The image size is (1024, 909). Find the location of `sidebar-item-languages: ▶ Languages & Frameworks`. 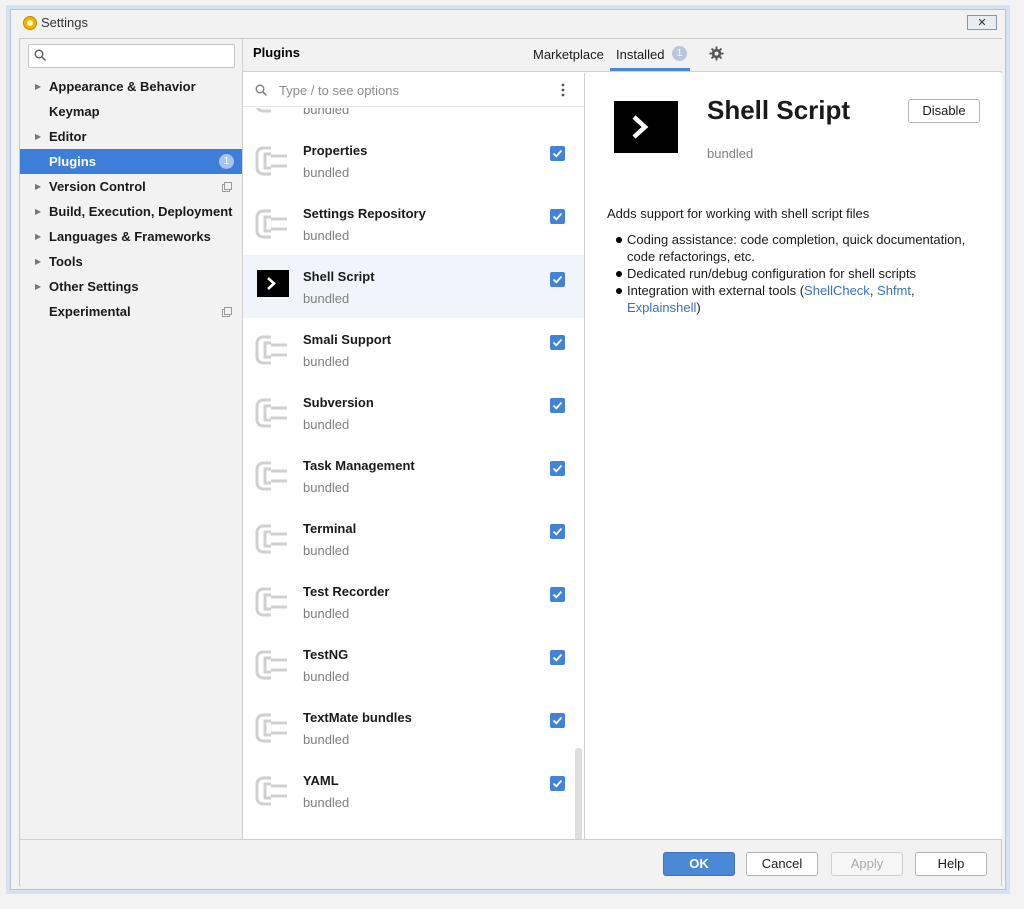

sidebar-item-languages: ▶ Languages & Frameworks is located at coordinates (131, 236).